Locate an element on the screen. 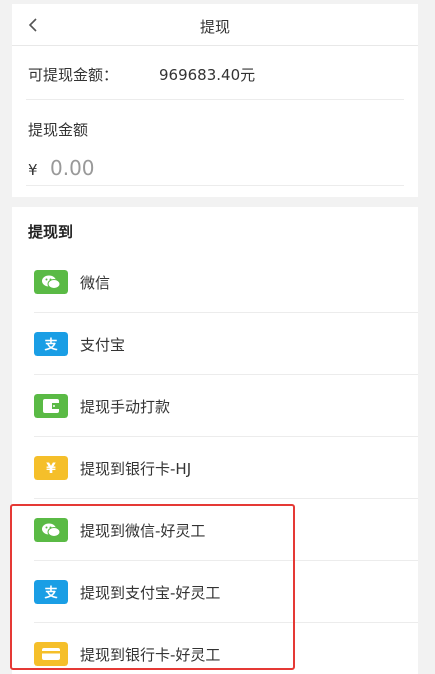  method-label: 提现到支付宝-好灵工 is located at coordinates (150, 593).